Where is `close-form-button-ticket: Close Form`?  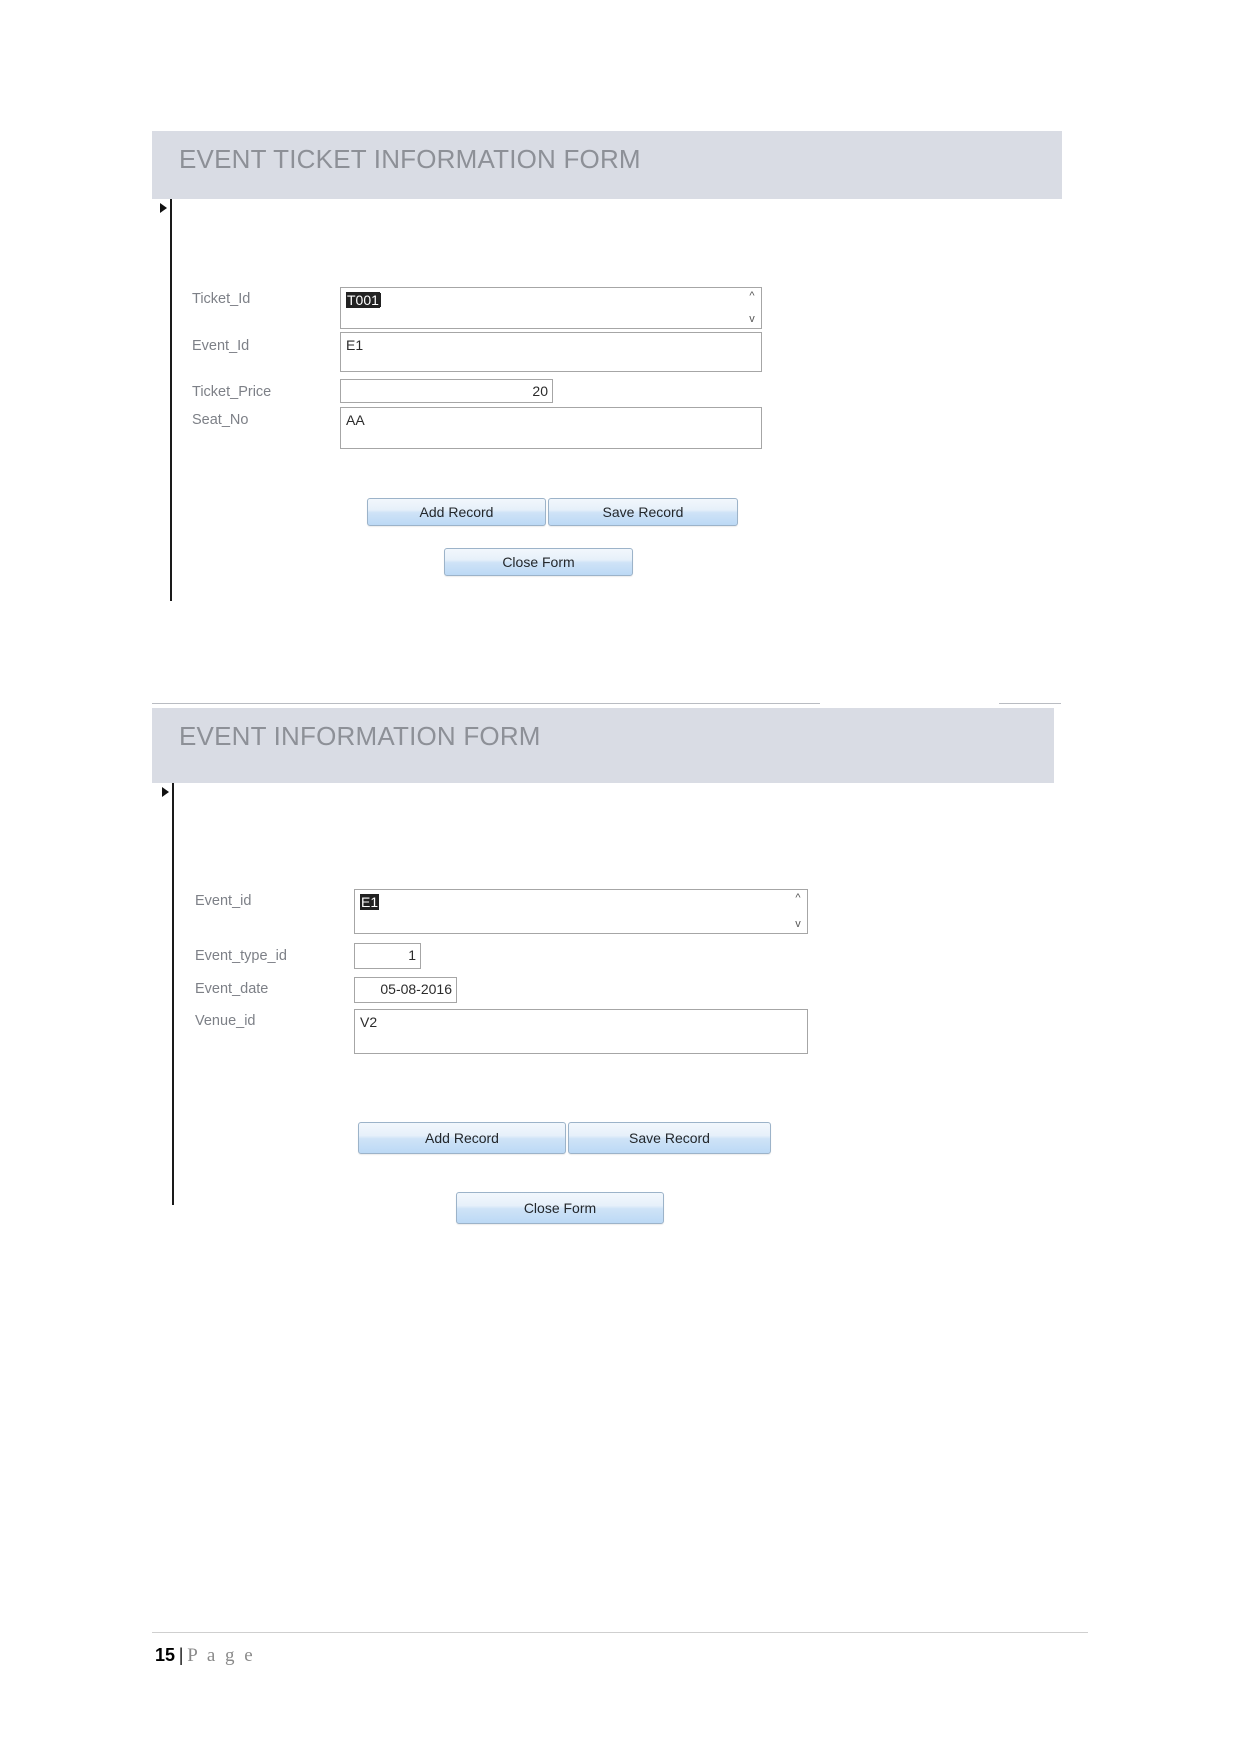
close-form-button-ticket: Close Form is located at coordinates (538, 562).